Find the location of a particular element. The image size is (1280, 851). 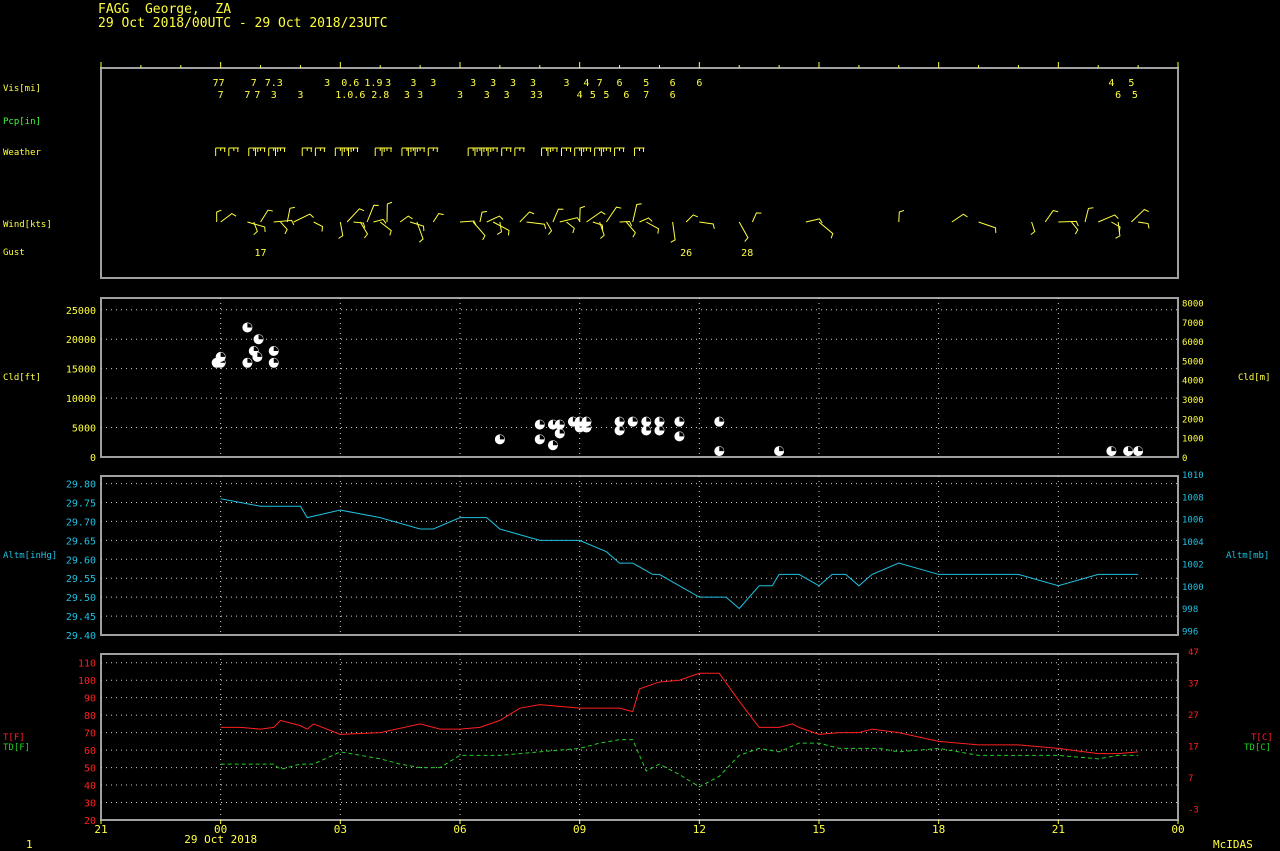

temperature-y2tick-label: 17 is located at coordinates (1193, 748).